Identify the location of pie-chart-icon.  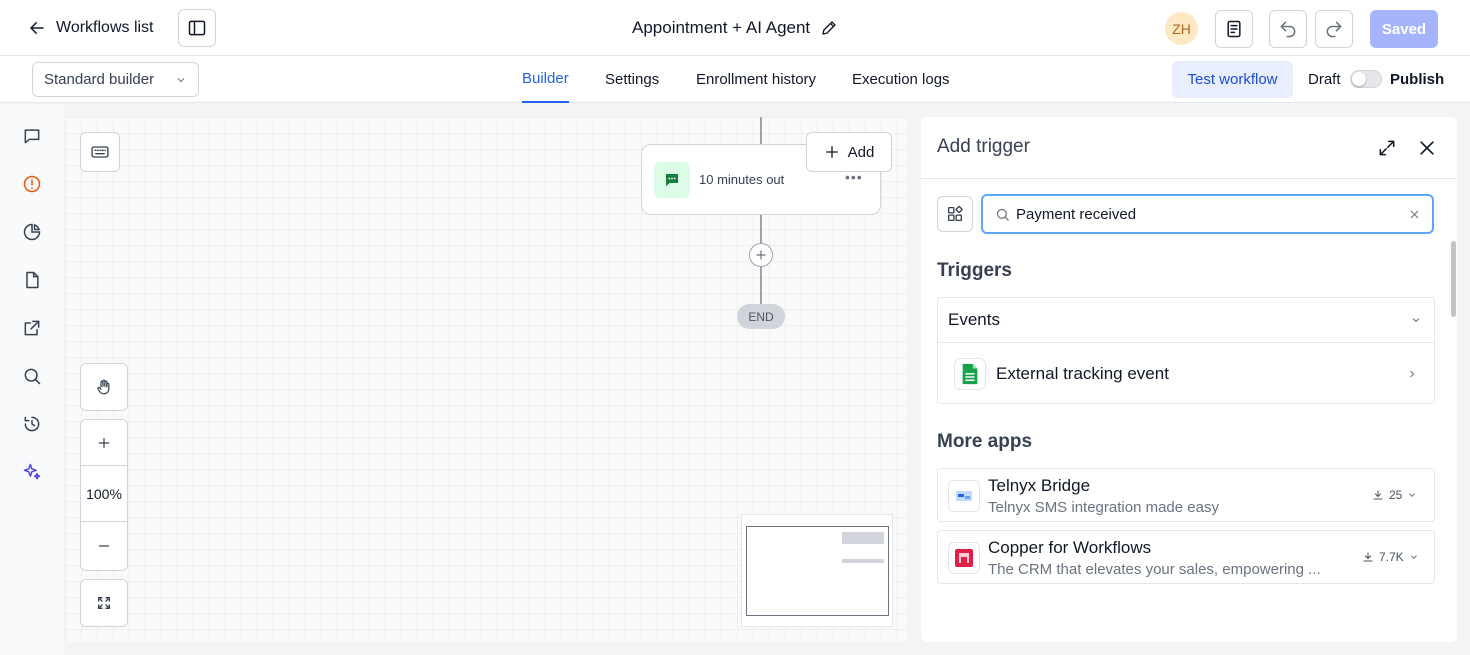
(32, 232).